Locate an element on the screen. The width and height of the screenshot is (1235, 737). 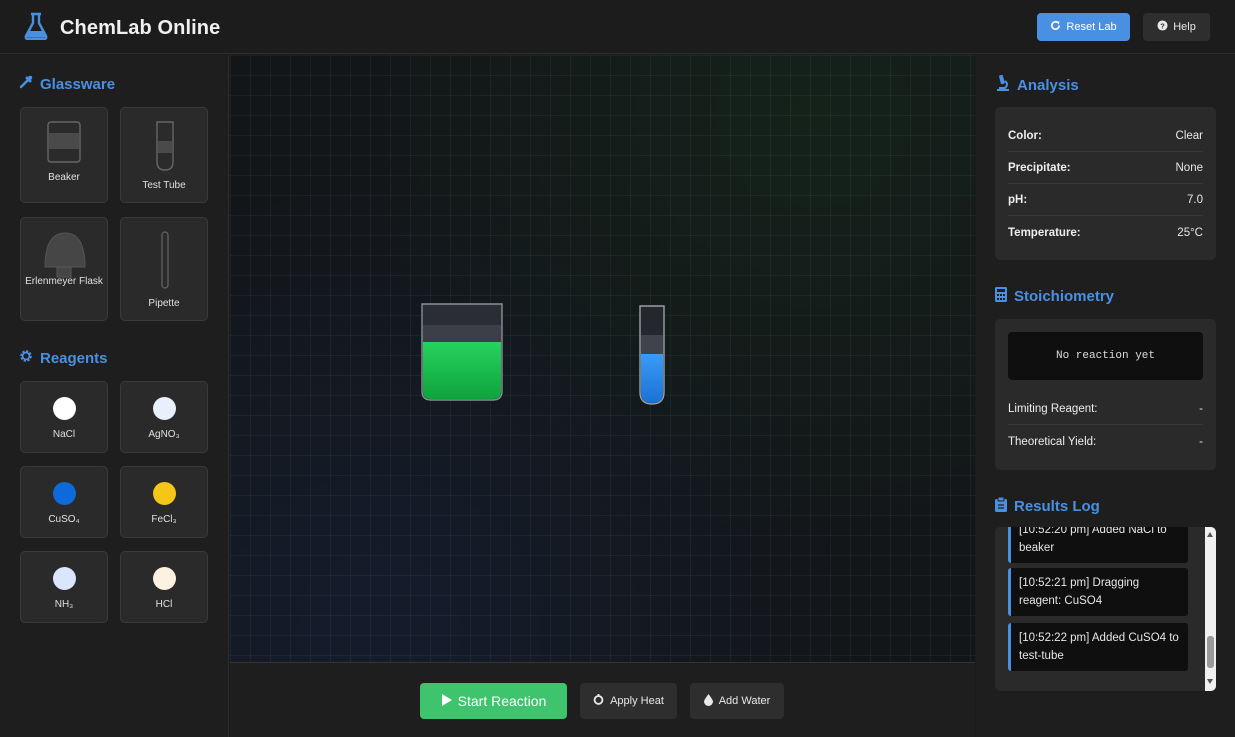
add-water-label: Add Water is located at coordinates (744, 701).